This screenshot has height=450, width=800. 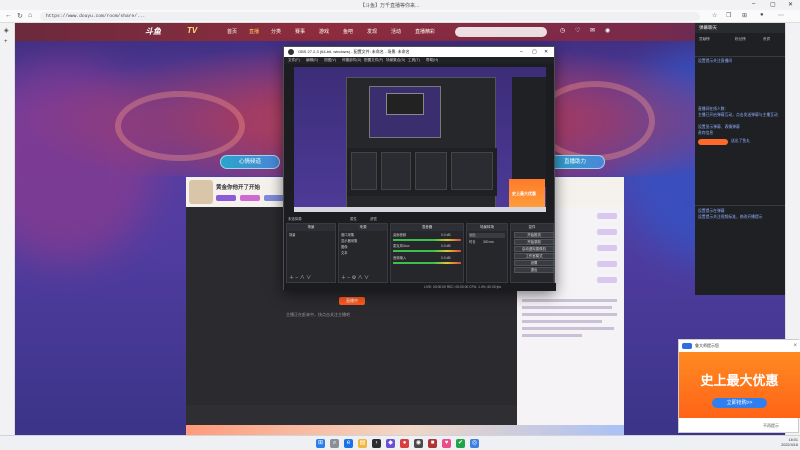 What do you see at coordinates (20, 16) in the screenshot?
I see `refresh-icon: ↻` at bounding box center [20, 16].